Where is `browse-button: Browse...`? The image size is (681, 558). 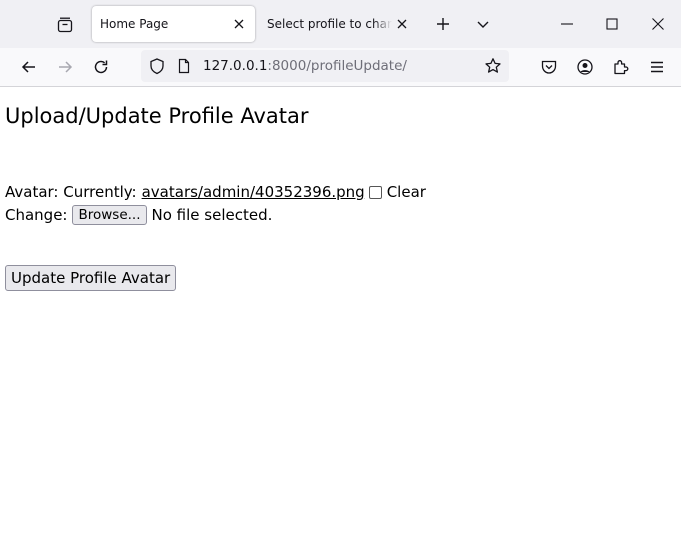
browse-button: Browse... is located at coordinates (109, 215).